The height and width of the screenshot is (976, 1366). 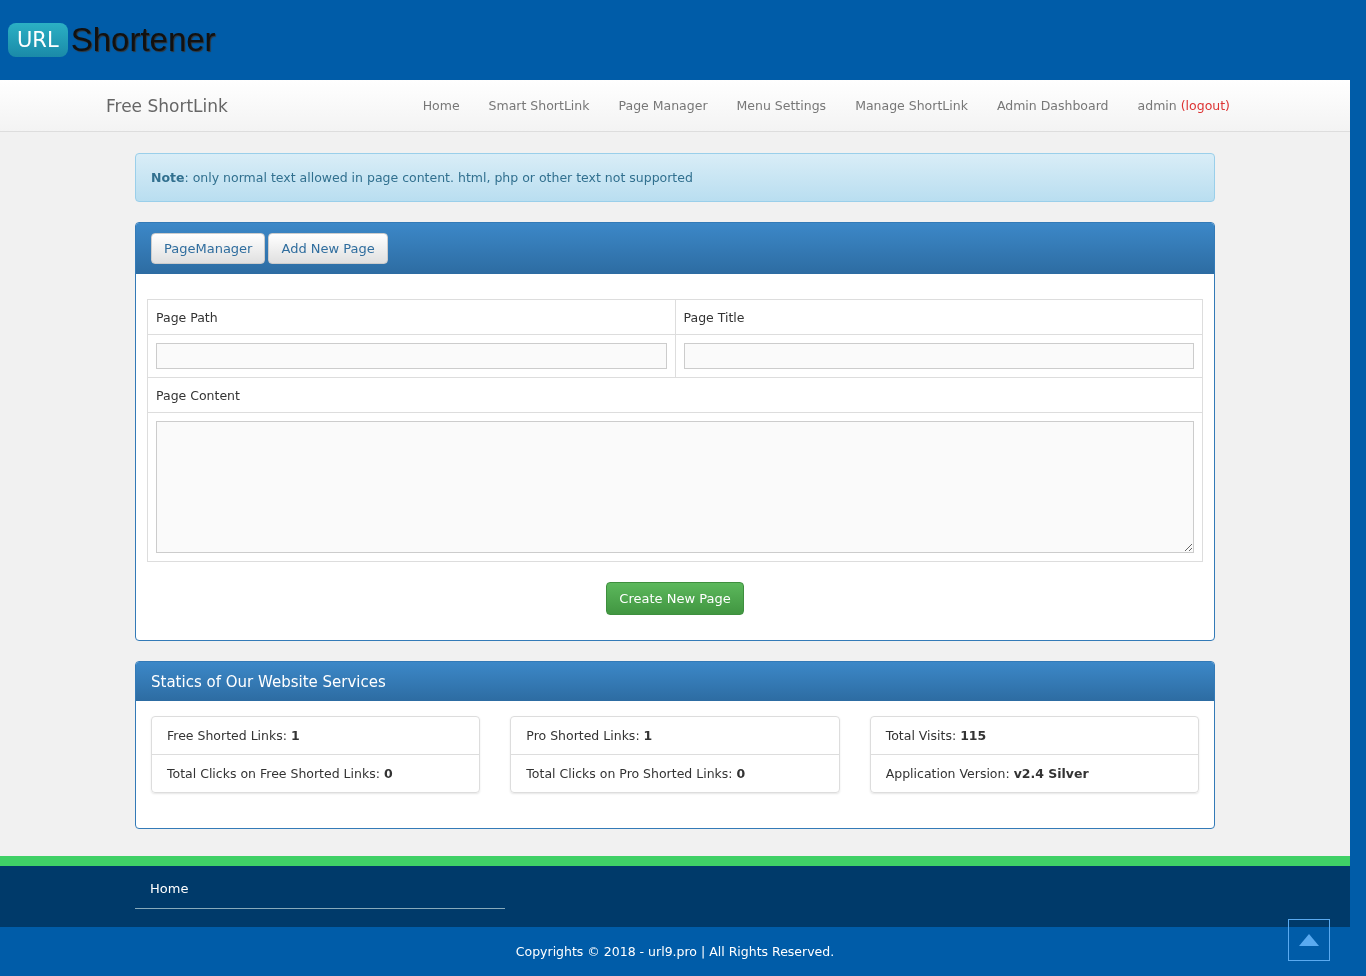 I want to click on note-alert: Note: only normal text allowed in page content. html, php or other text not supported, so click(x=675, y=177).